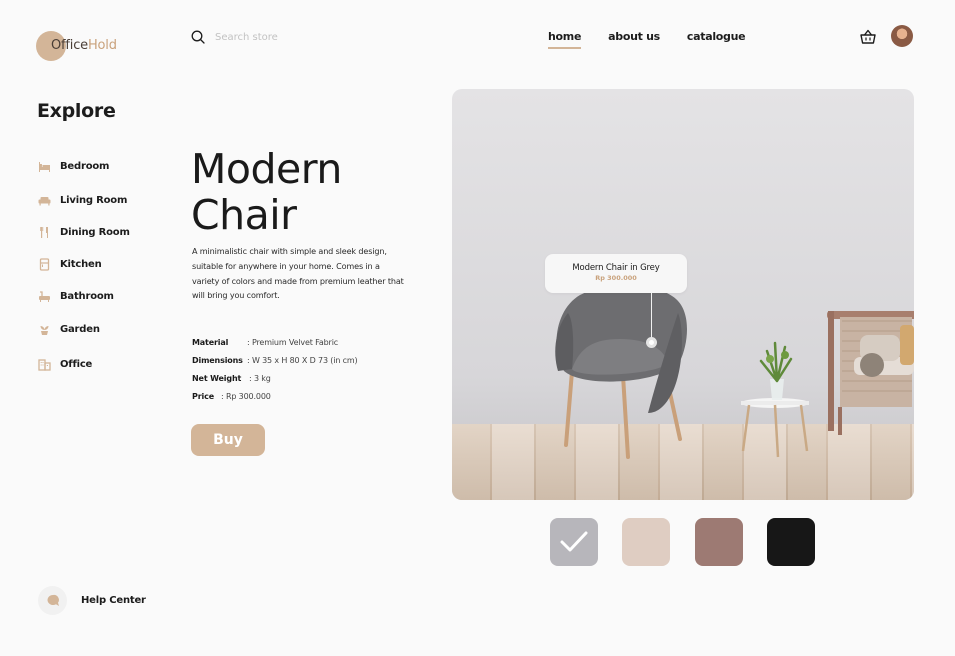 The image size is (955, 656). I want to click on bed-icon, so click(44, 167).